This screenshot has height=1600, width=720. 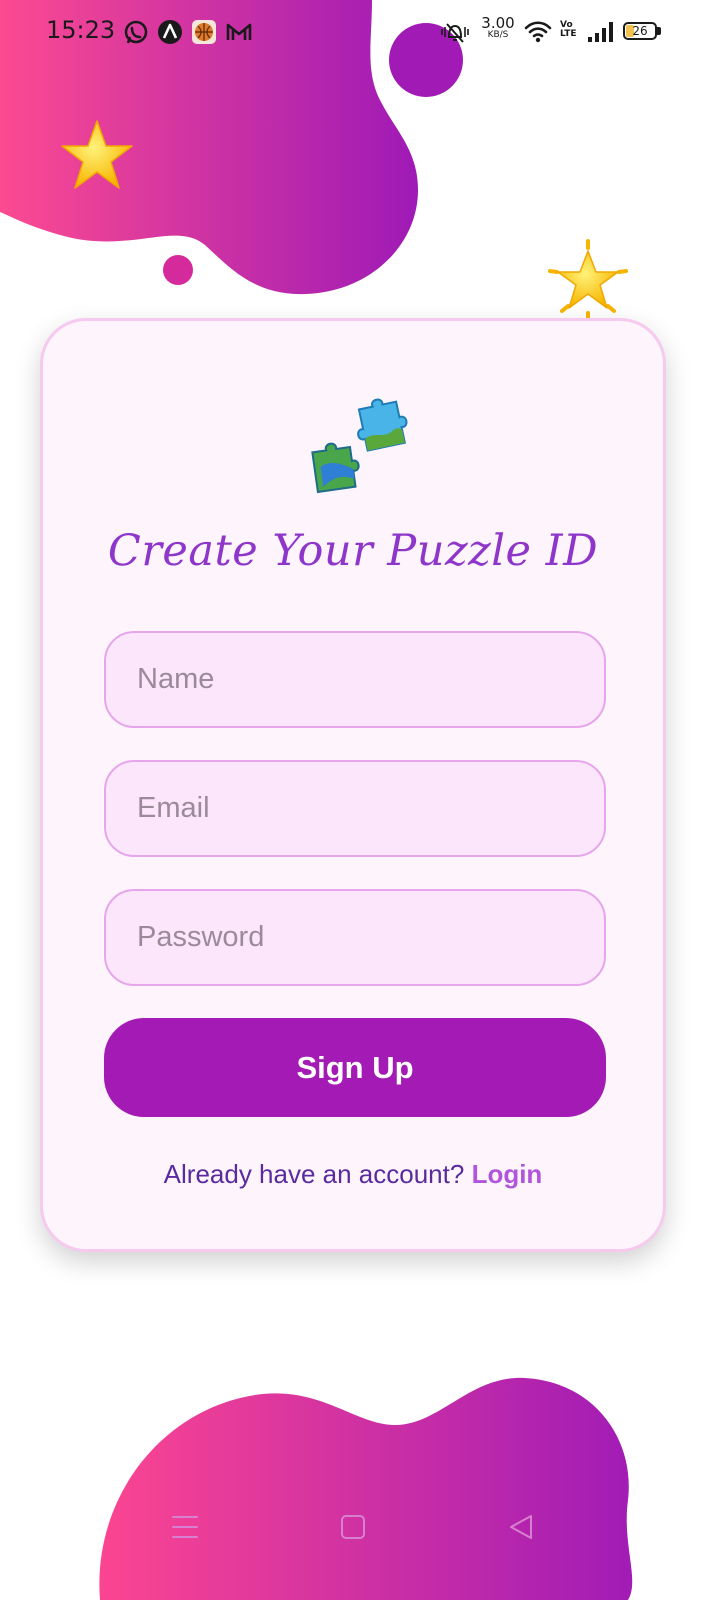 I want to click on home-square-icon, so click(x=353, y=1527).